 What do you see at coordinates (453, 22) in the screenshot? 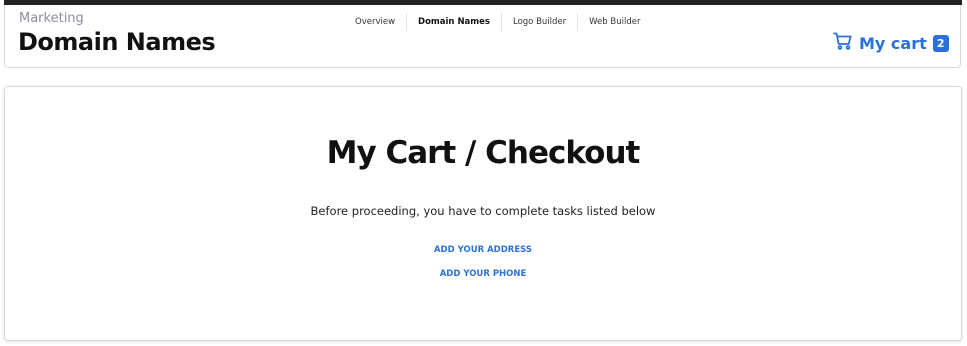
I see `nav-item-domain-names: Domain Names` at bounding box center [453, 22].